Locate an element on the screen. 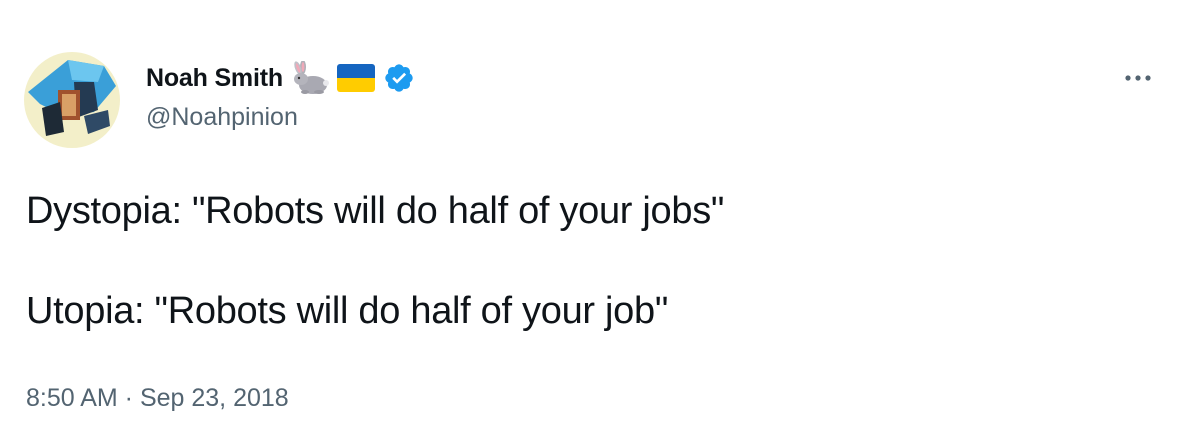 Image resolution: width=1190 pixels, height=436 pixels. avatar-image is located at coordinates (72, 100).